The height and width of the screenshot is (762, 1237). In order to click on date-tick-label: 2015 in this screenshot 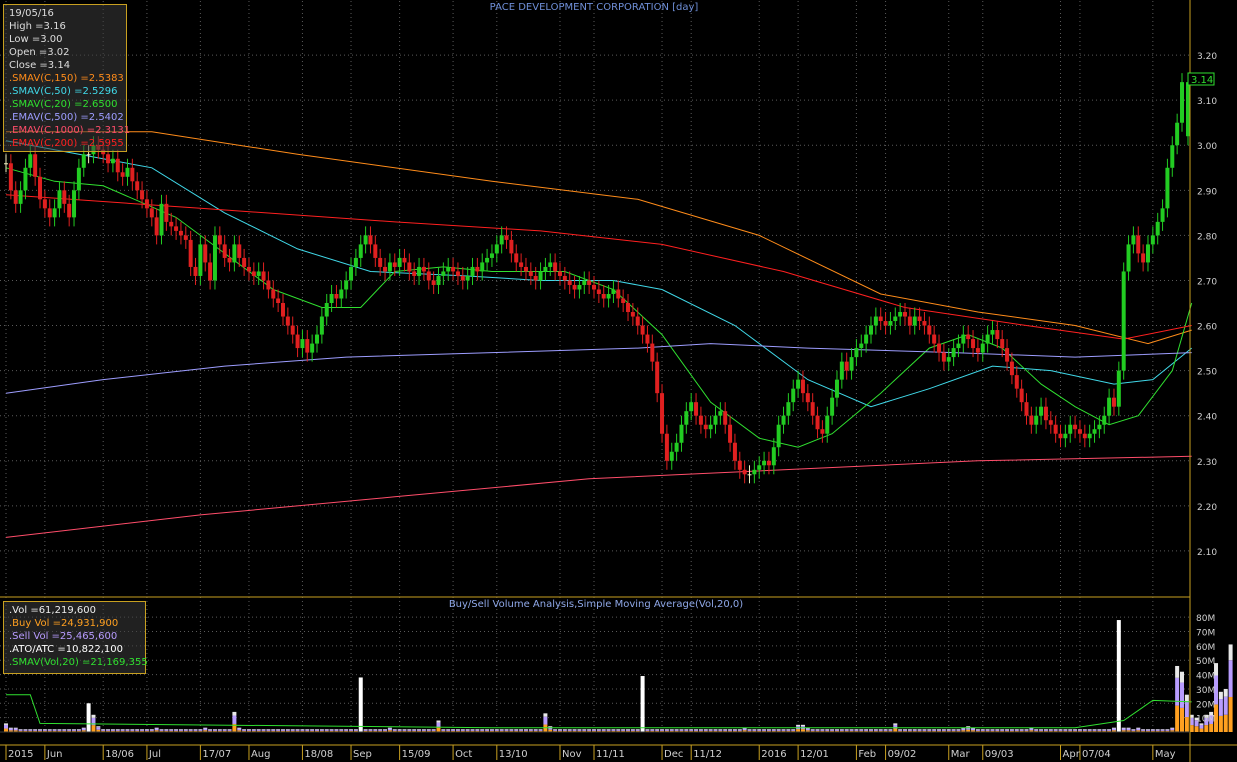, I will do `click(20, 754)`.